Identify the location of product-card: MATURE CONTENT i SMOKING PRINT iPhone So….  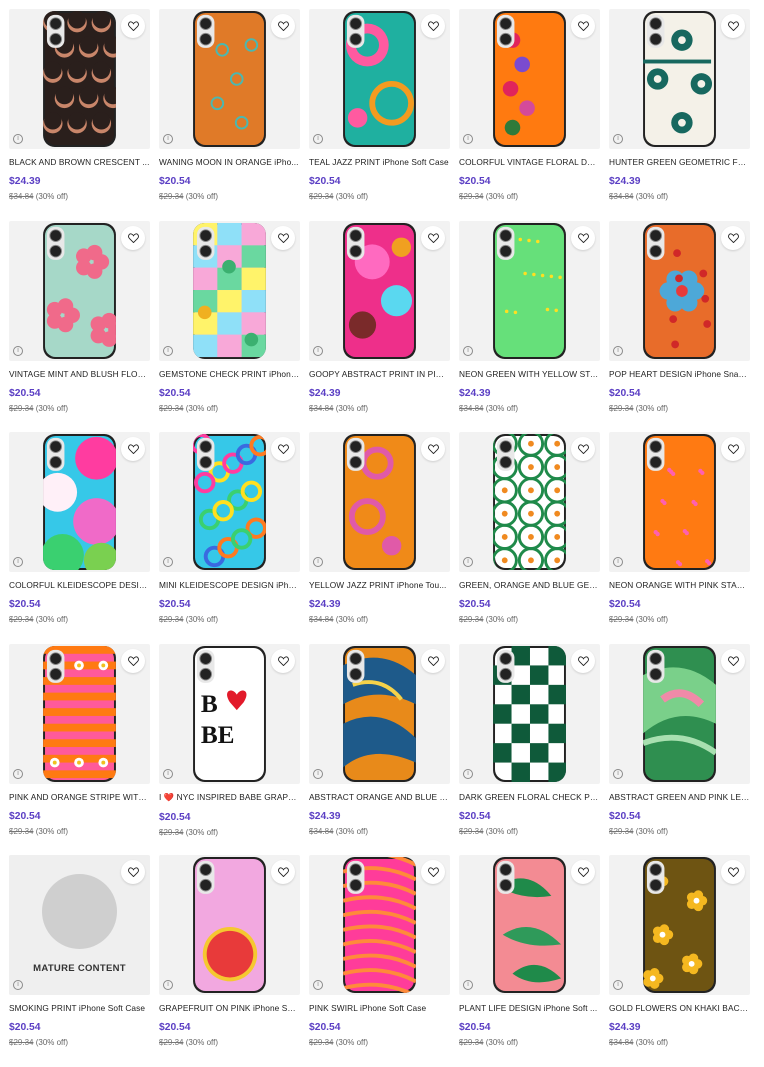
(79, 961).